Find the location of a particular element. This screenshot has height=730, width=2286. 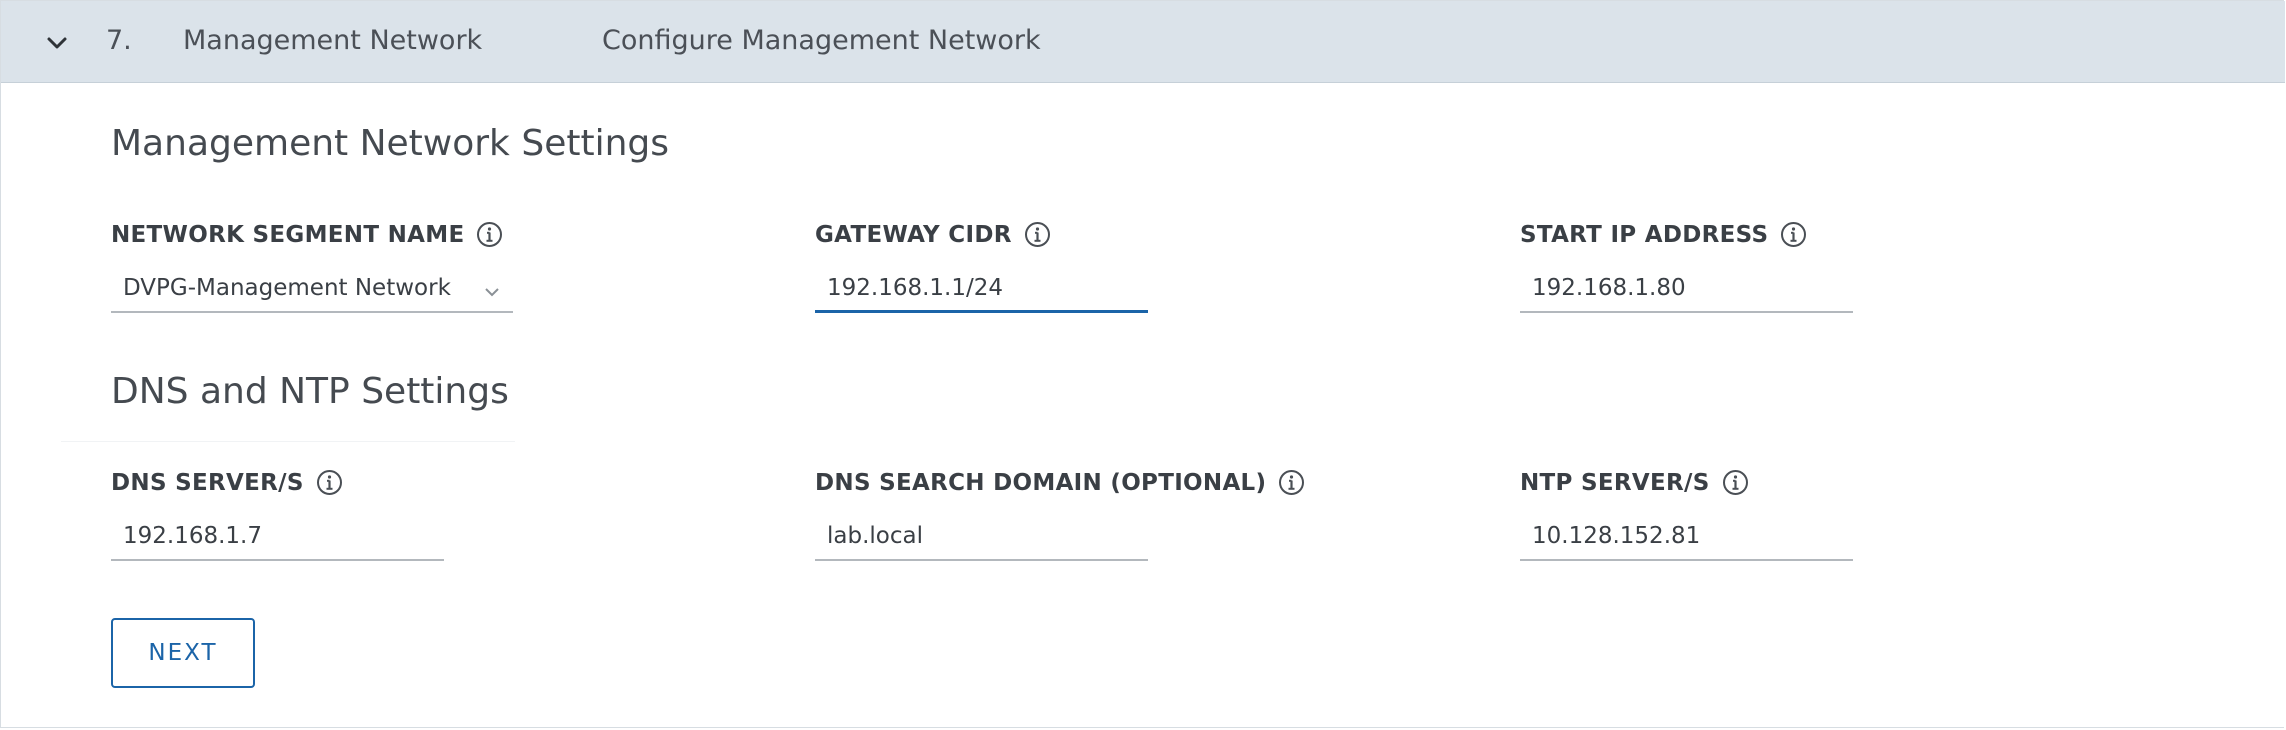

step-title: Management Network is located at coordinates (333, 40).